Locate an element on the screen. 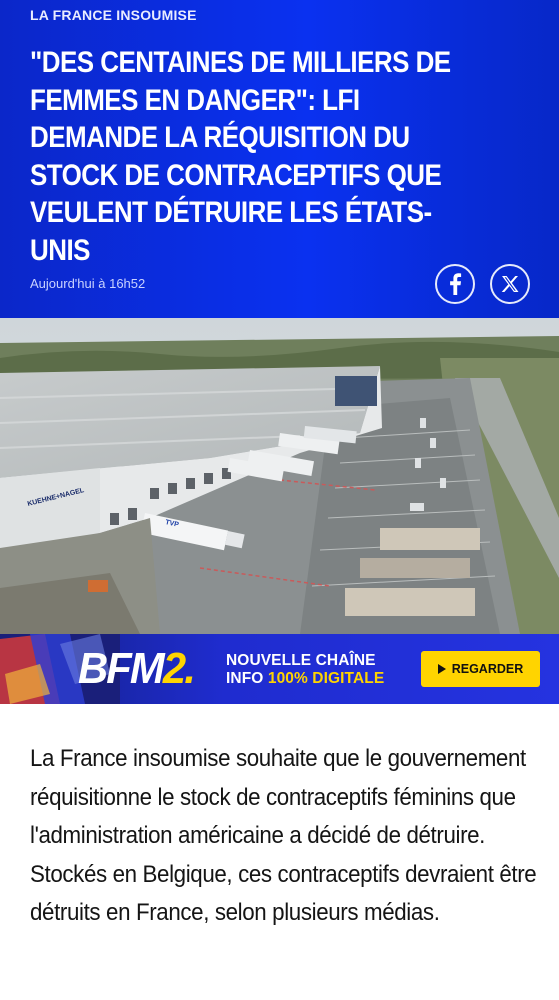 The width and height of the screenshot is (559, 1000). share-facebook-button is located at coordinates (455, 284).